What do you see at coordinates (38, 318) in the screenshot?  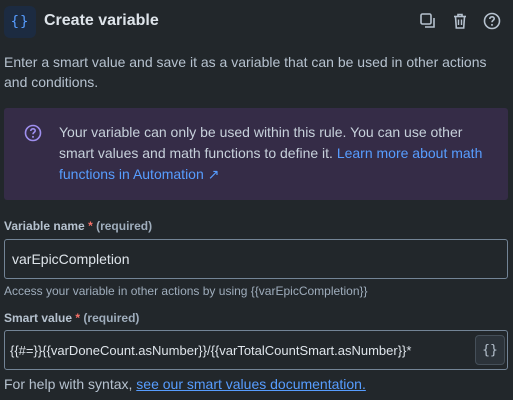 I see `smart-value-label-text: Smart value` at bounding box center [38, 318].